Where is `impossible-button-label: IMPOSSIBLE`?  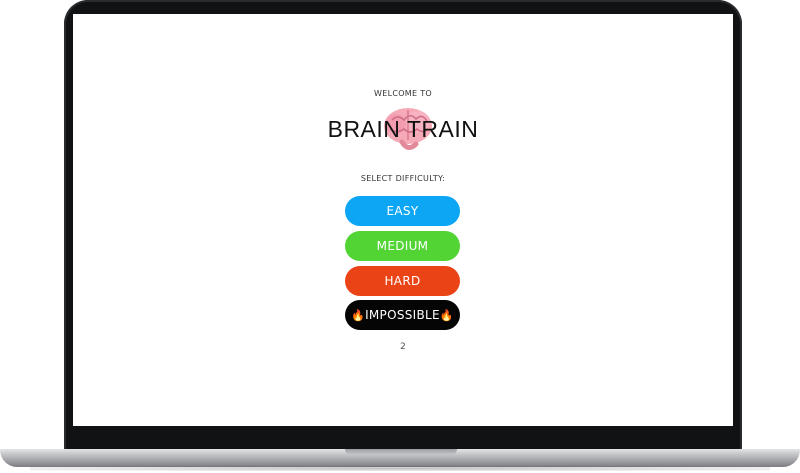 impossible-button-label: IMPOSSIBLE is located at coordinates (402, 315).